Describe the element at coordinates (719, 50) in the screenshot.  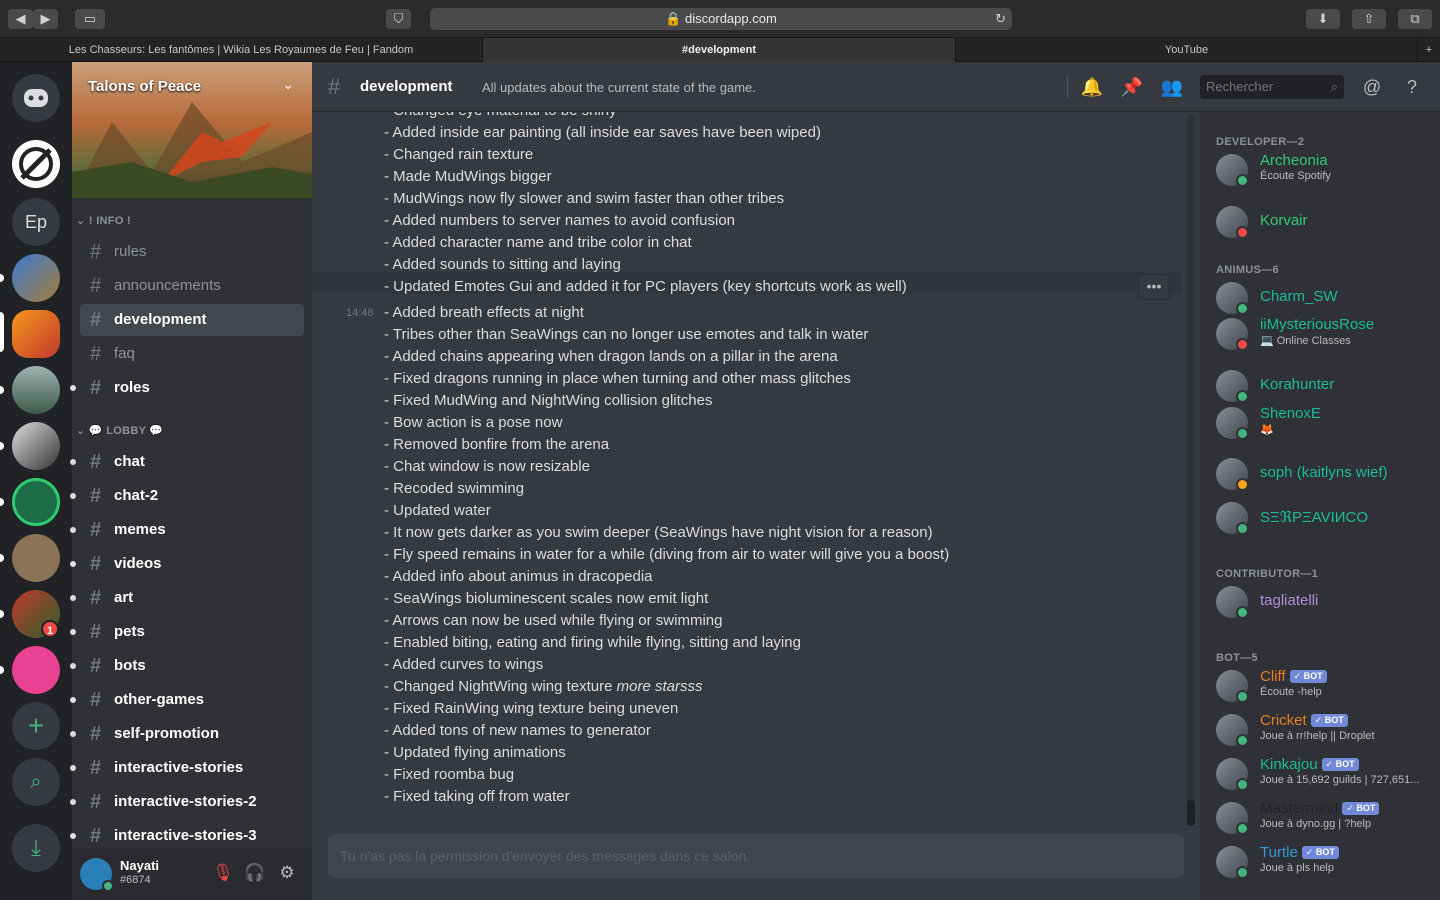
I see `tab-development: #development` at that location.